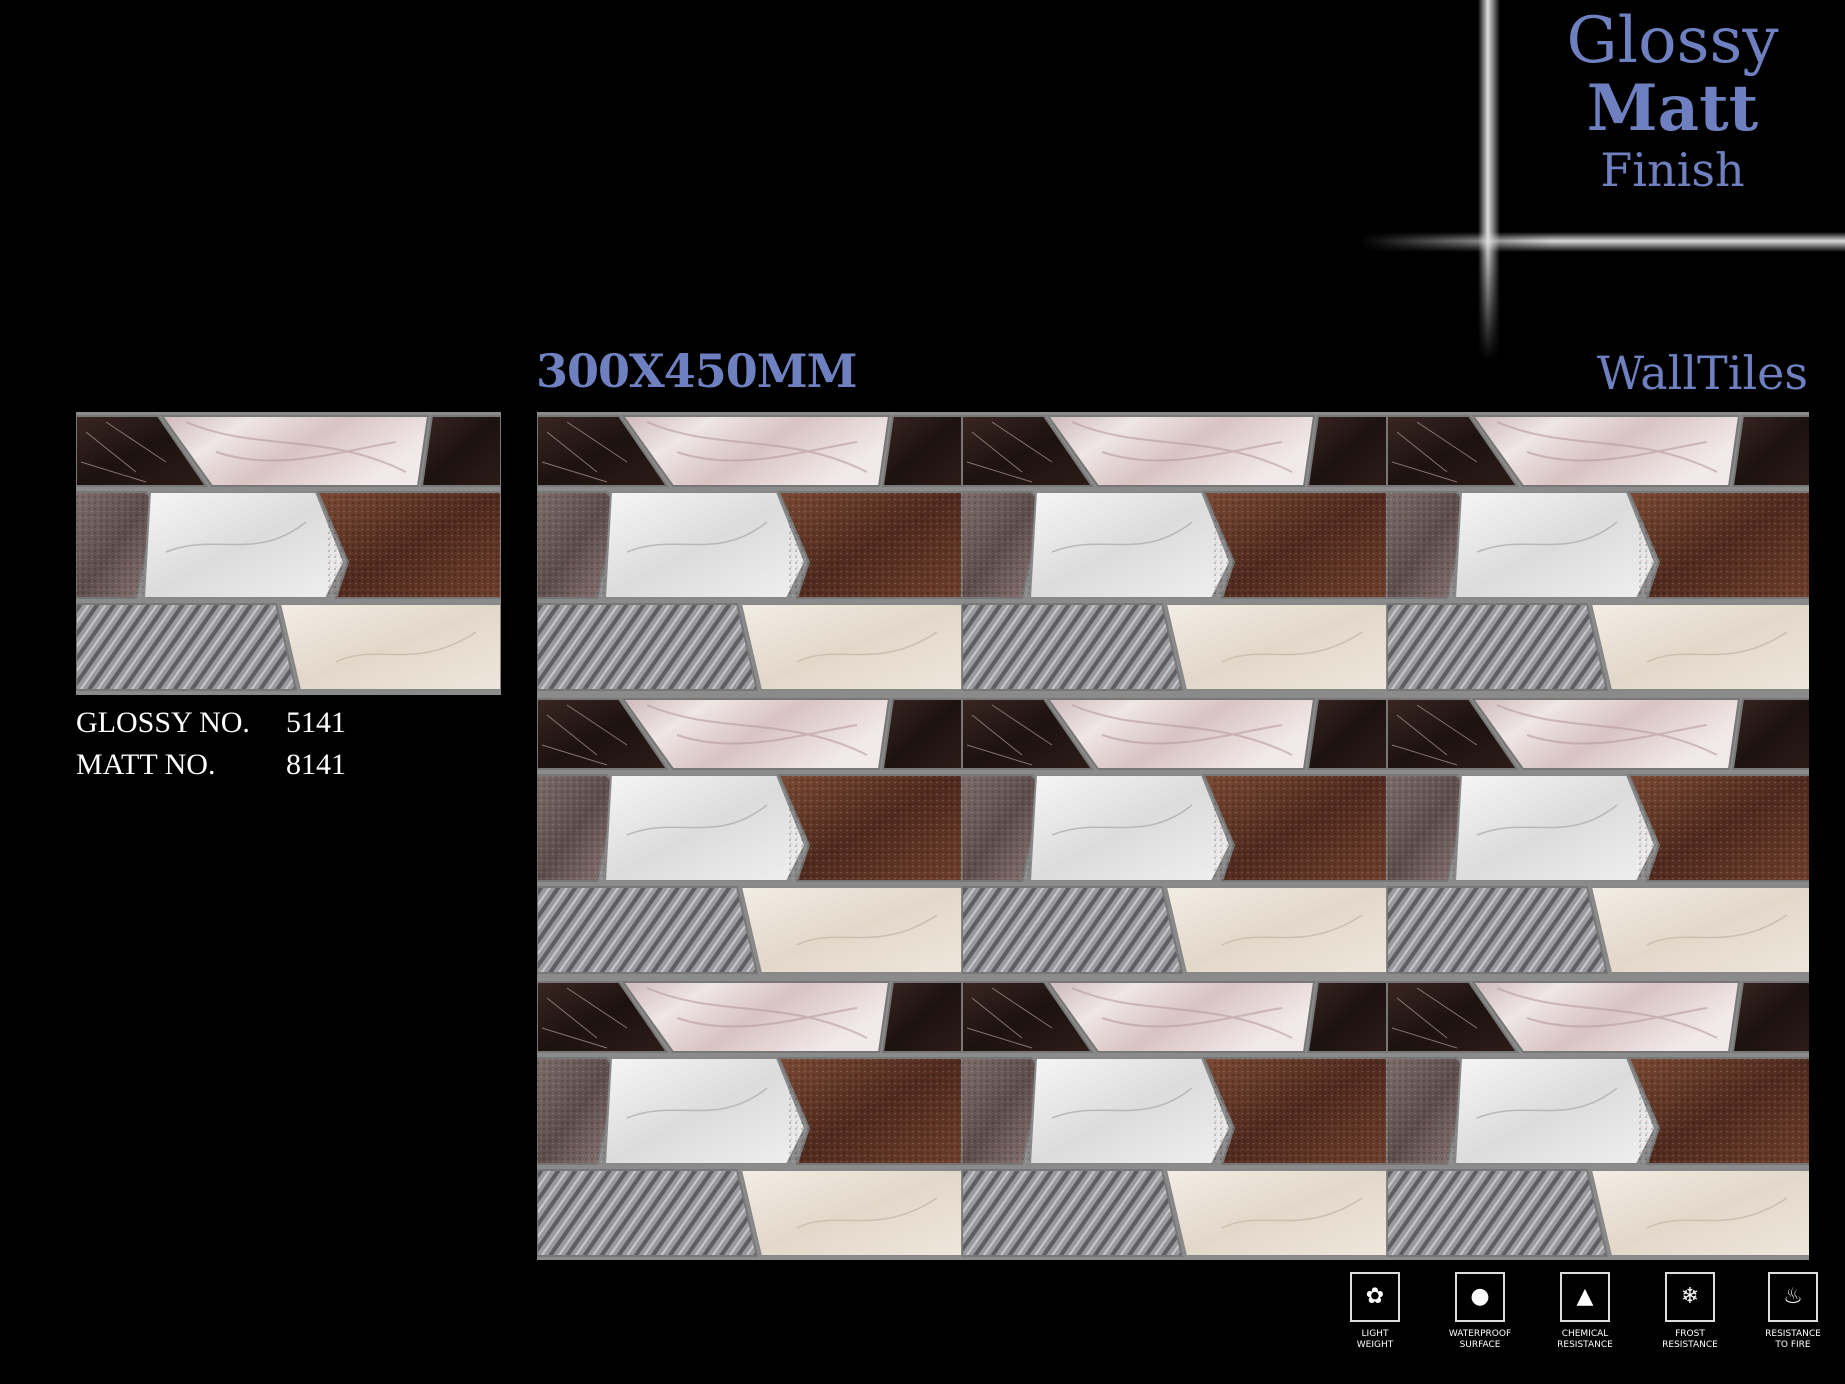 This screenshot has width=1845, height=1384. I want to click on feature-fire-resistance: ♨ RESISTANCE TO FIRE, so click(1793, 1311).